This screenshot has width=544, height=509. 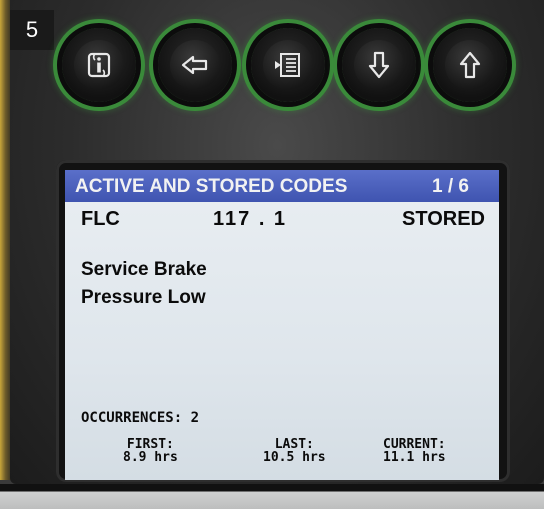 I want to click on screen-title: ACTIVE AND STORED CODES, so click(x=211, y=186).